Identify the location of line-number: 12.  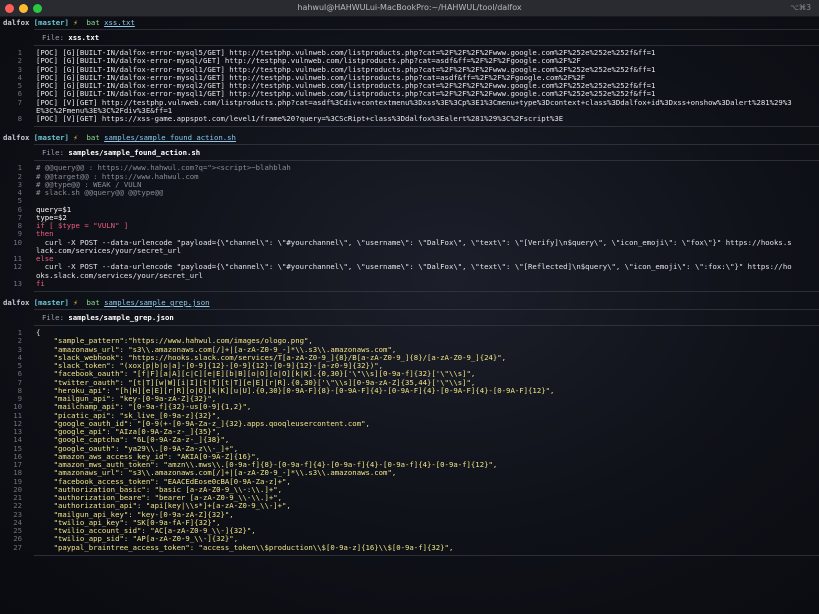
(17, 267).